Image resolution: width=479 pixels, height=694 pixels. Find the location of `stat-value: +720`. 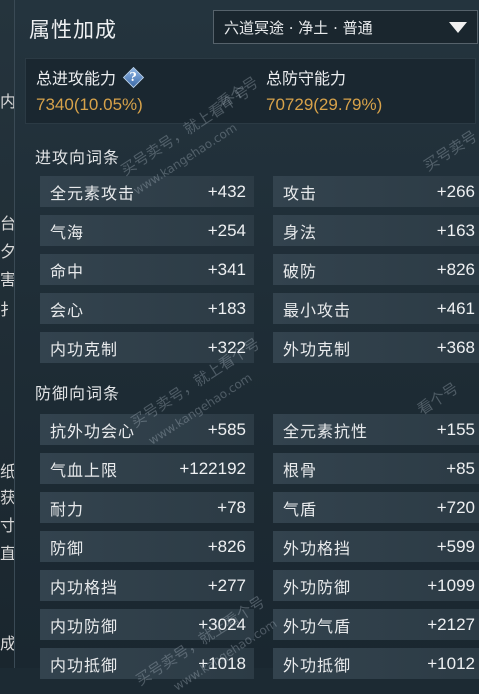

stat-value: +720 is located at coordinates (455, 507).